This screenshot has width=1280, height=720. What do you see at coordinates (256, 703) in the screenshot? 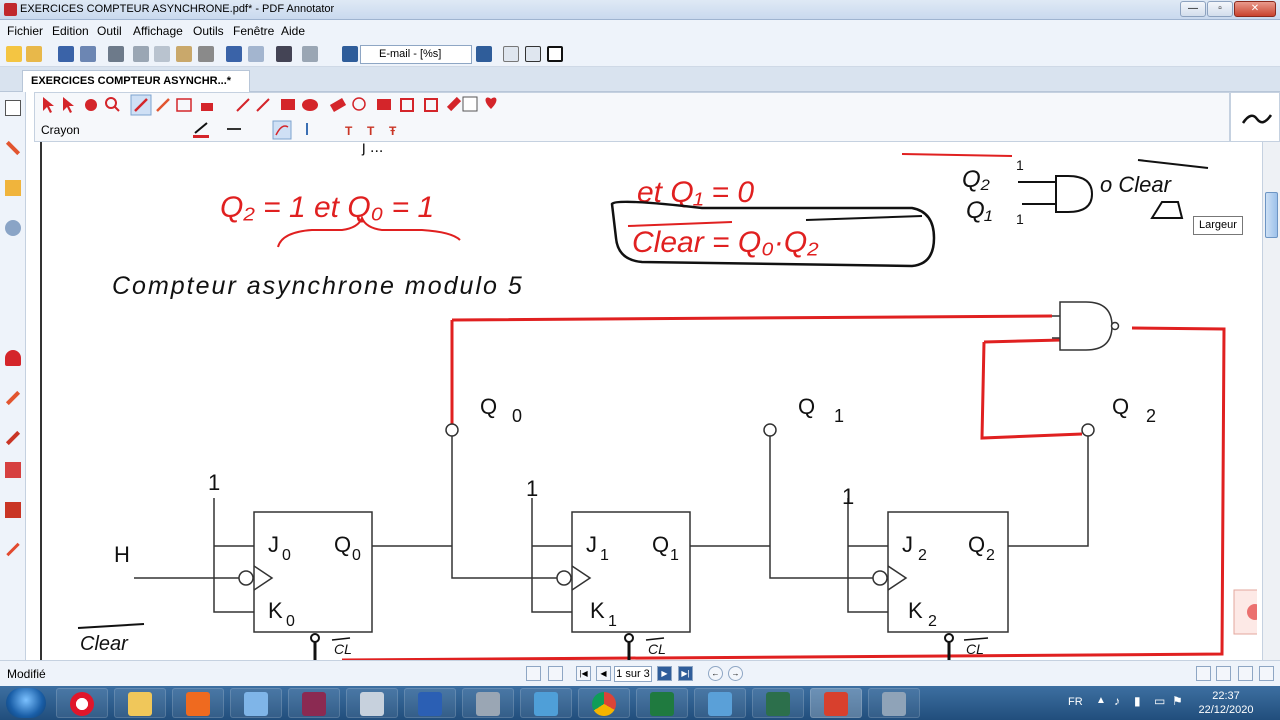
I see `taskbar-paint` at bounding box center [256, 703].